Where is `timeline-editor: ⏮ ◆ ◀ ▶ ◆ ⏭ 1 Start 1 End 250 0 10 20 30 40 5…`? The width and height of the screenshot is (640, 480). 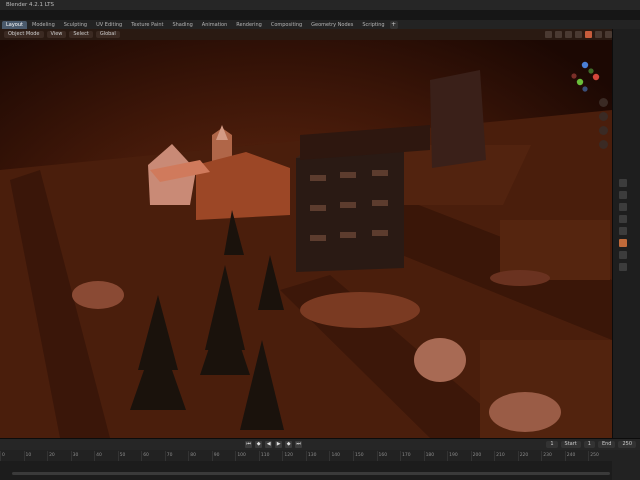
timeline-editor: ⏮ ◆ ◀ ▶ ◆ ⏭ 1 Start 1 End 250 0 10 20 30 40 5… is located at coordinates (320, 459).